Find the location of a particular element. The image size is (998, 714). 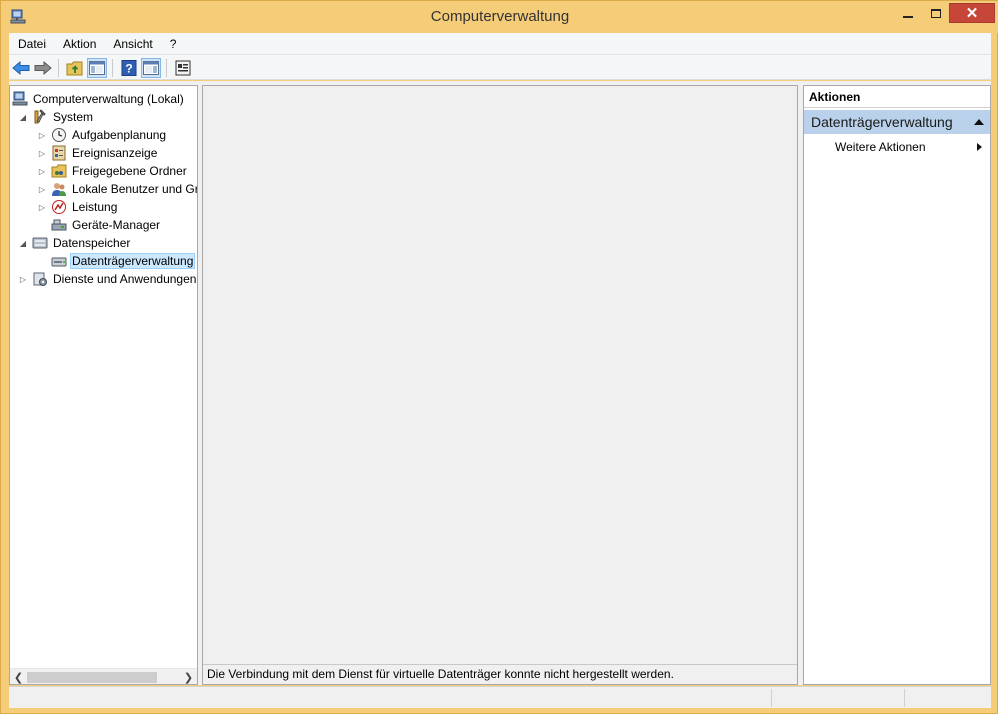

maximize-button is located at coordinates (936, 13).